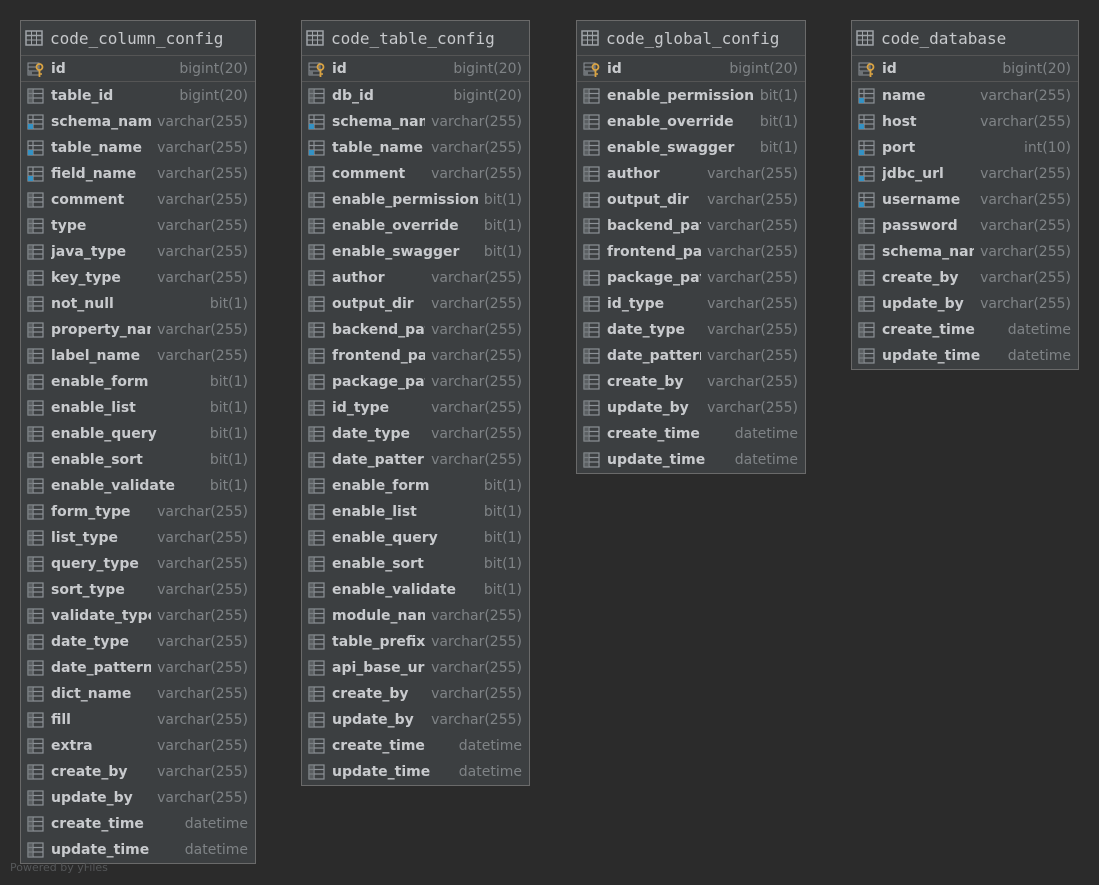 Image resolution: width=1099 pixels, height=885 pixels. I want to click on column-row: not_null bit(1), so click(138, 304).